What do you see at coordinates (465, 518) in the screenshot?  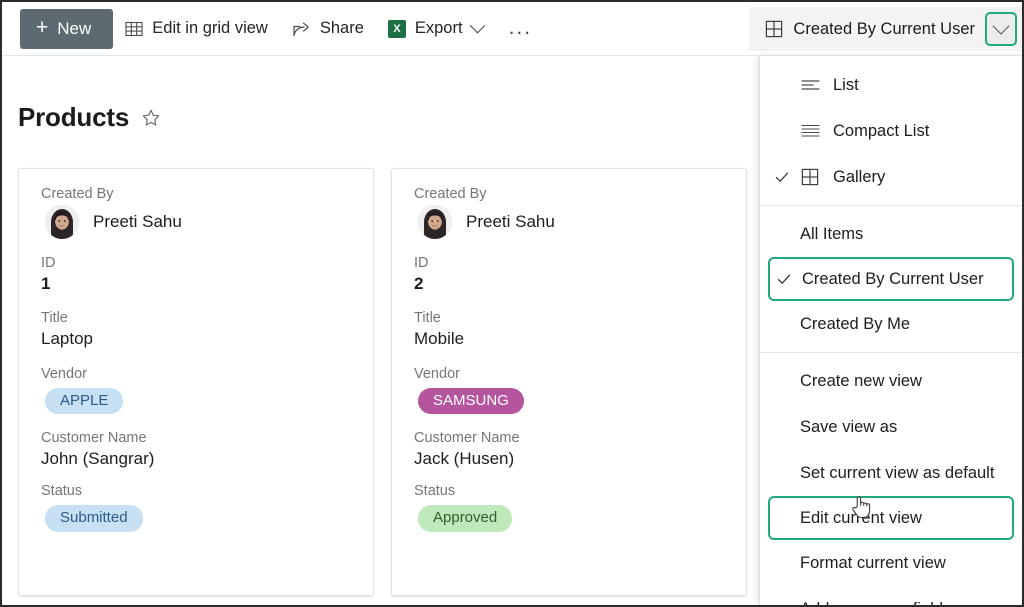 I see `status-badge: Approved` at bounding box center [465, 518].